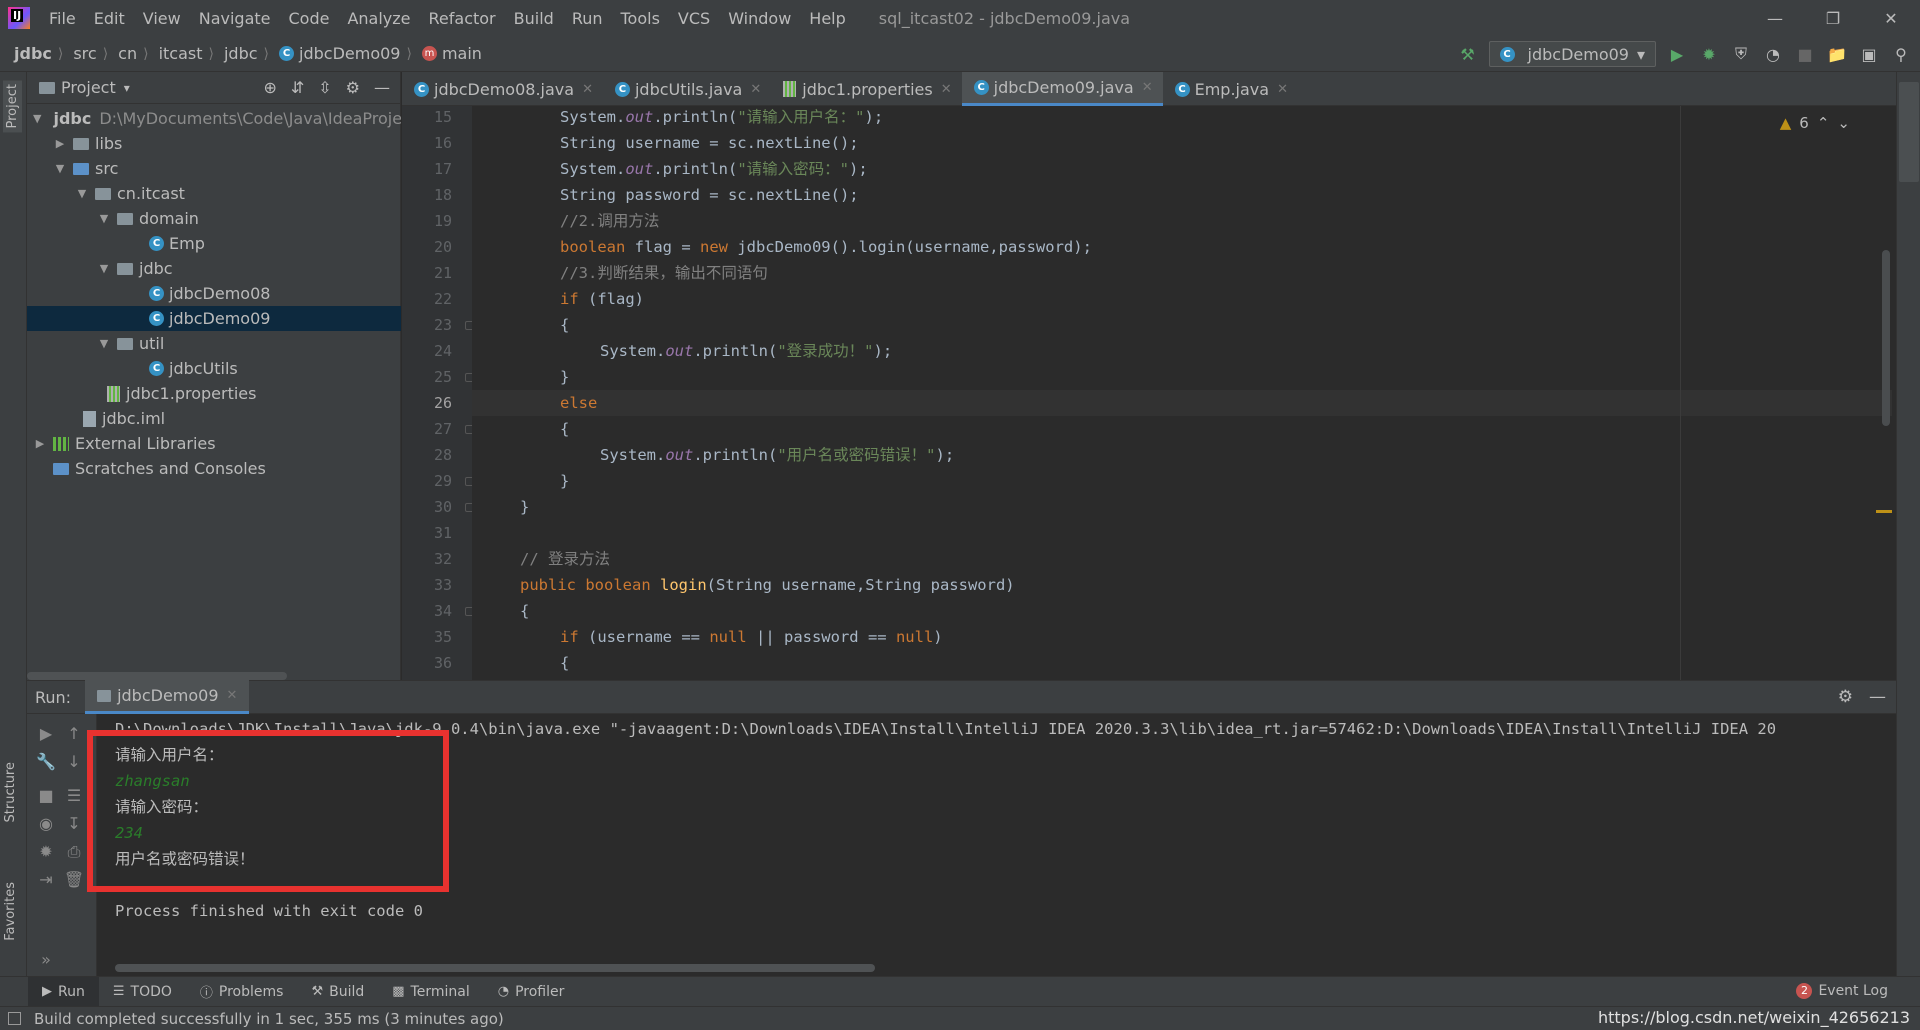 The height and width of the screenshot is (1030, 1920). Describe the element at coordinates (353, 87) in the screenshot. I see `gear-icon: ⚙` at that location.